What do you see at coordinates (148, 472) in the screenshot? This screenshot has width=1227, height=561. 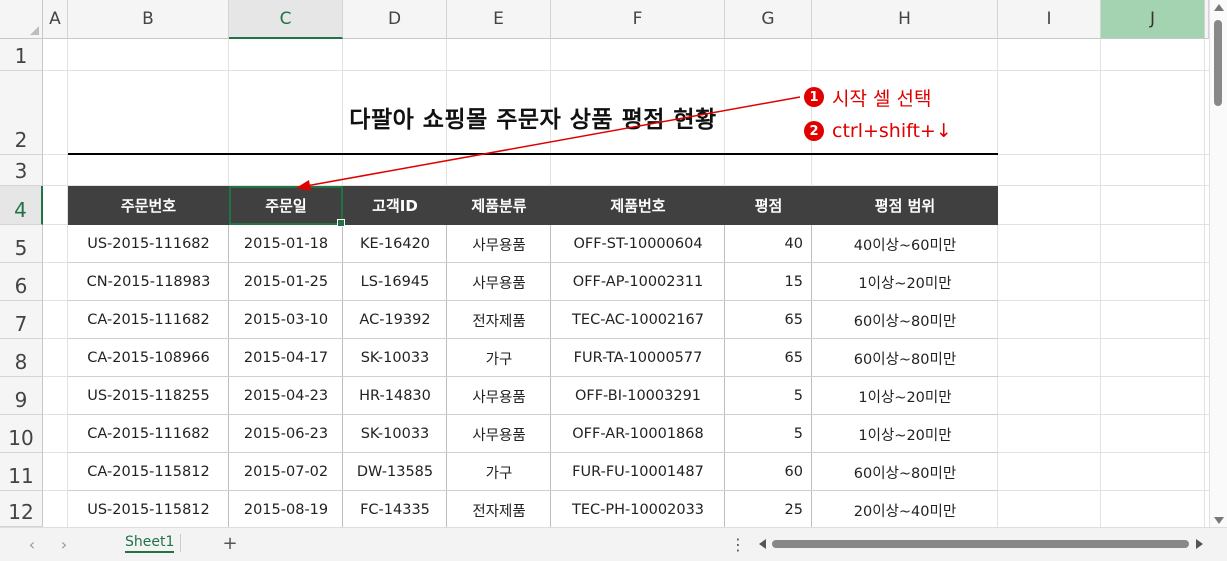 I see `cell-order-number: CA-2015-115812` at bounding box center [148, 472].